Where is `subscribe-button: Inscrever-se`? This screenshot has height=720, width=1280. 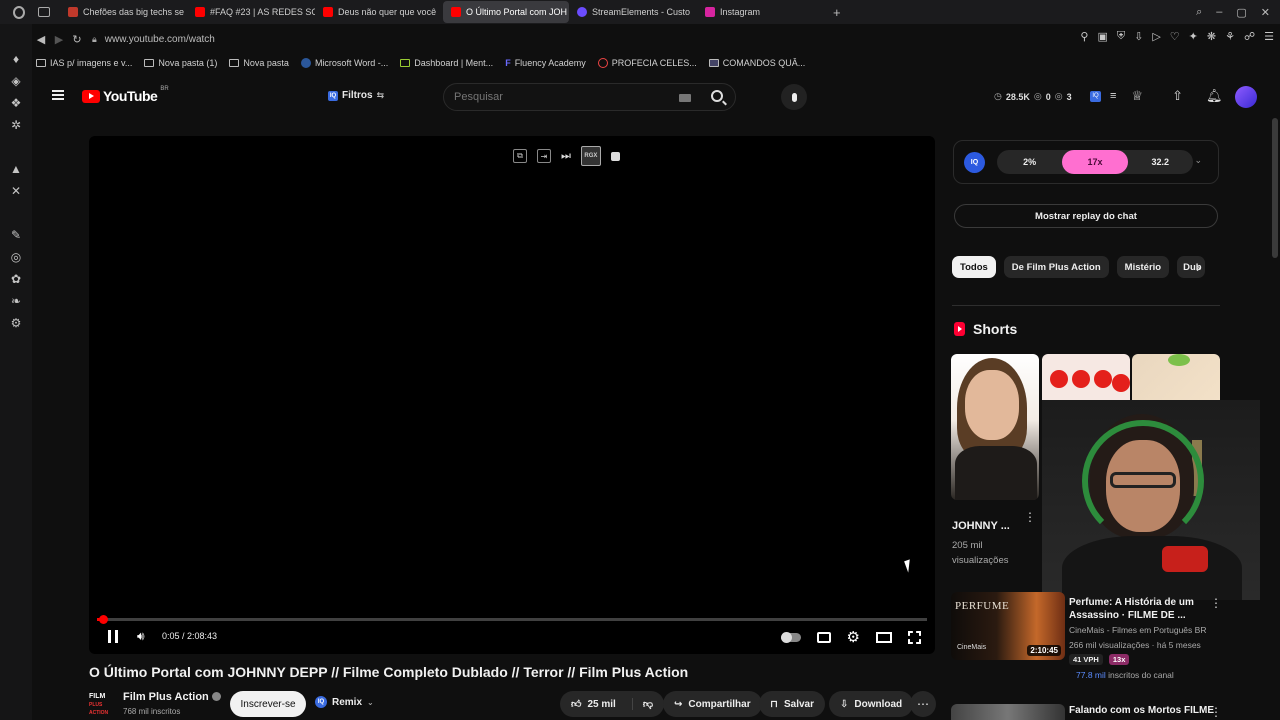 subscribe-button: Inscrever-se is located at coordinates (268, 704).